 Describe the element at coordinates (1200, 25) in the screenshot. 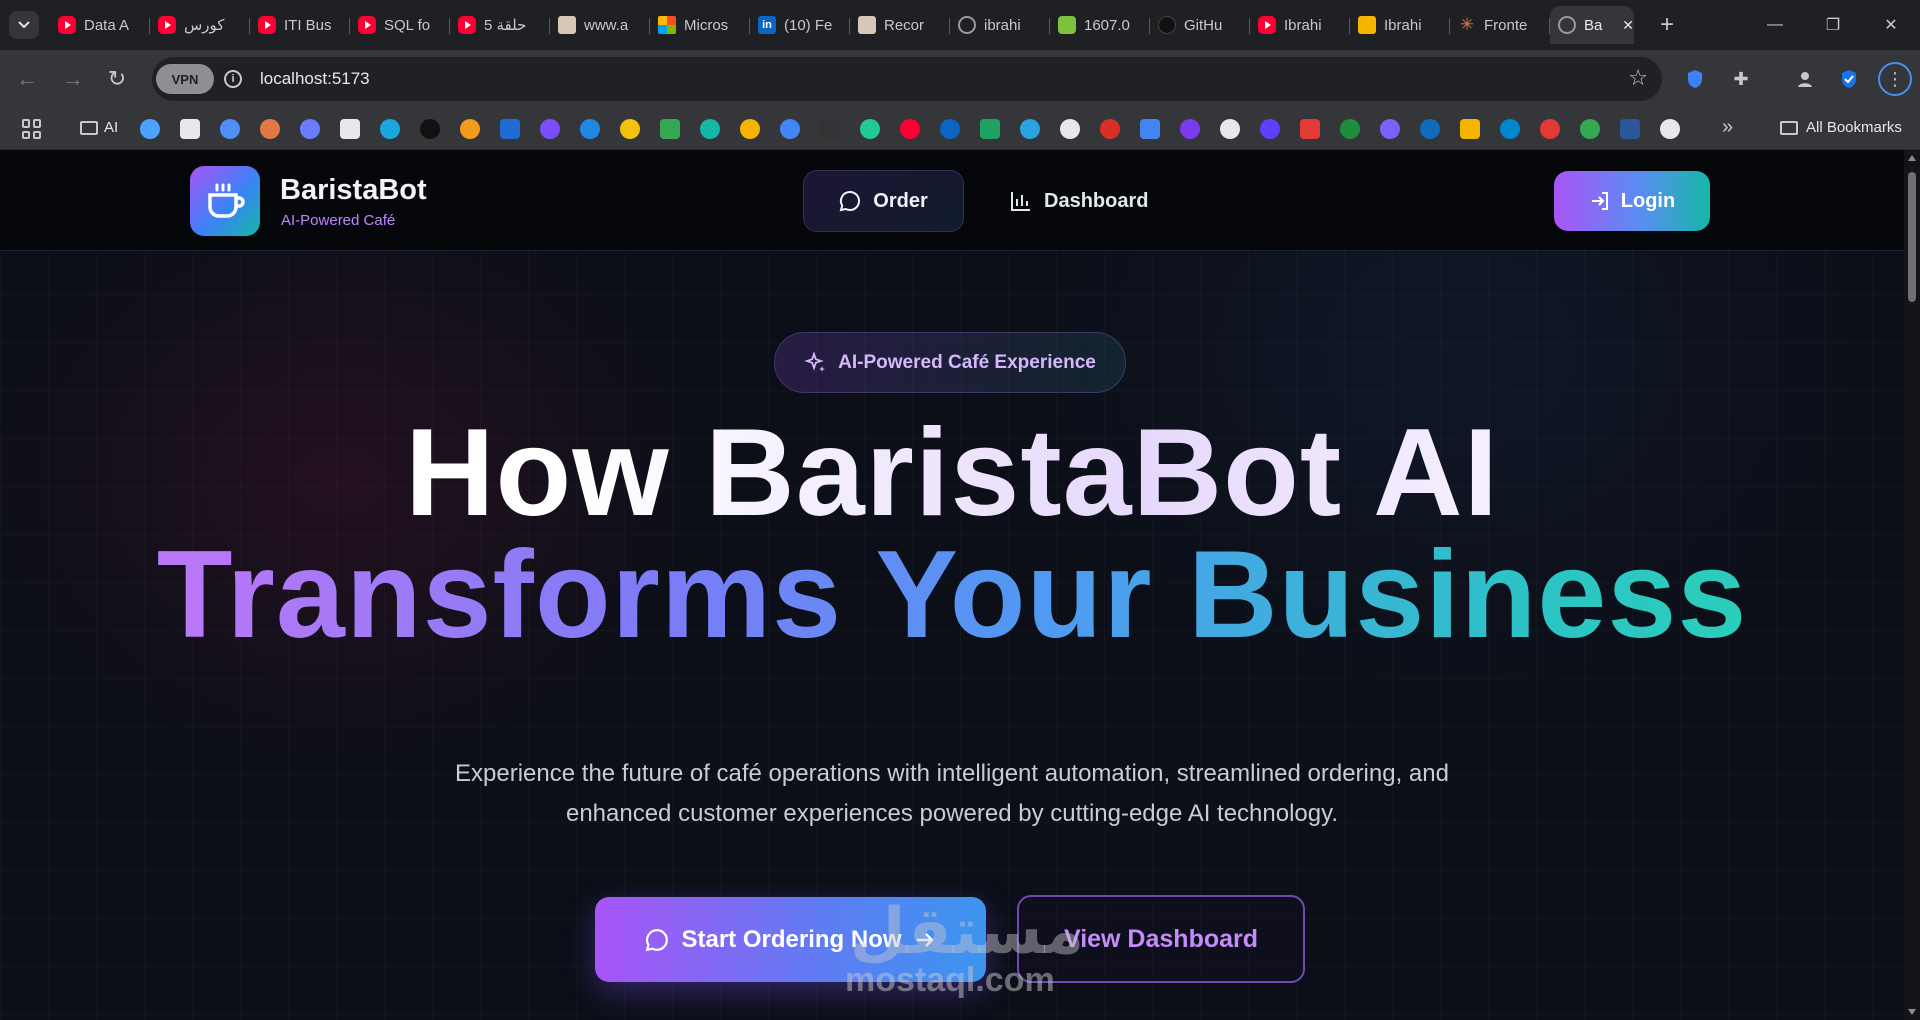

I see `browser-tab: GitHu` at that location.